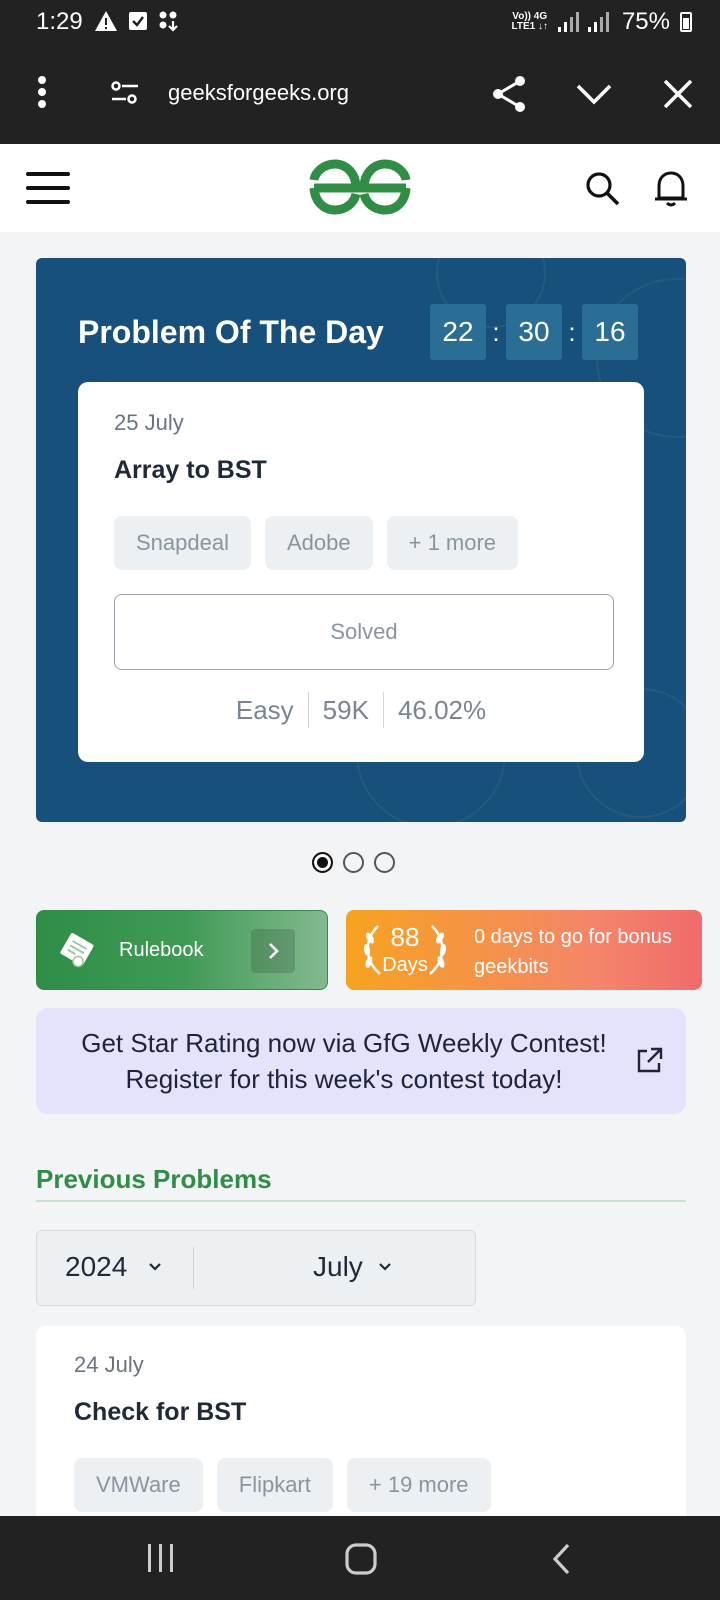 The width and height of the screenshot is (720, 1600). What do you see at coordinates (48, 188) in the screenshot?
I see `hamburger-icon` at bounding box center [48, 188].